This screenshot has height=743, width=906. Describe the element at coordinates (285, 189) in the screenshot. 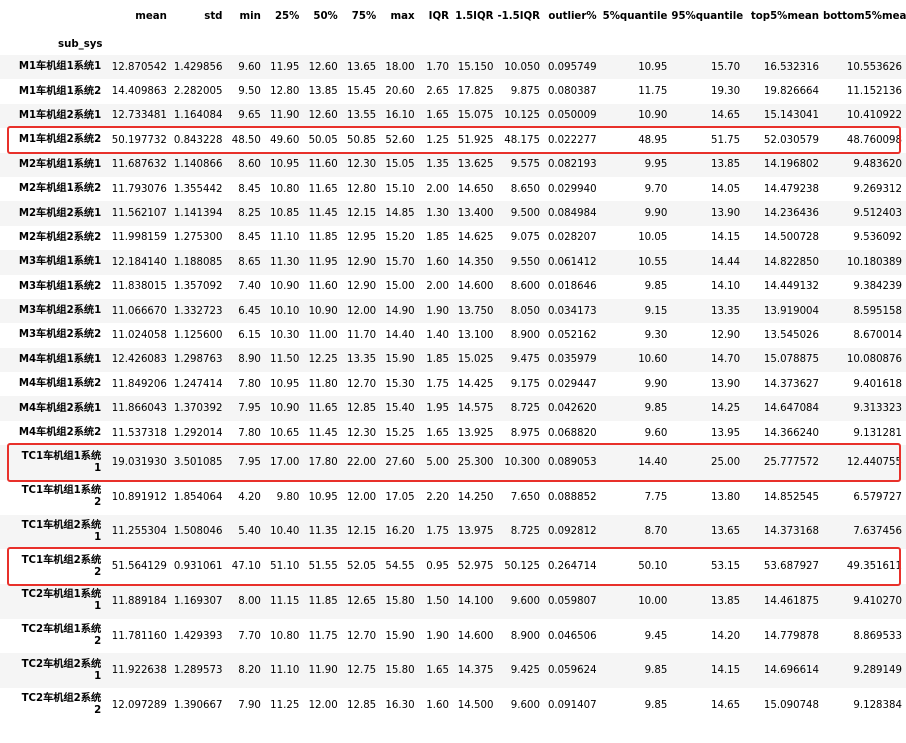

I see `table-cell: 10.80` at that location.